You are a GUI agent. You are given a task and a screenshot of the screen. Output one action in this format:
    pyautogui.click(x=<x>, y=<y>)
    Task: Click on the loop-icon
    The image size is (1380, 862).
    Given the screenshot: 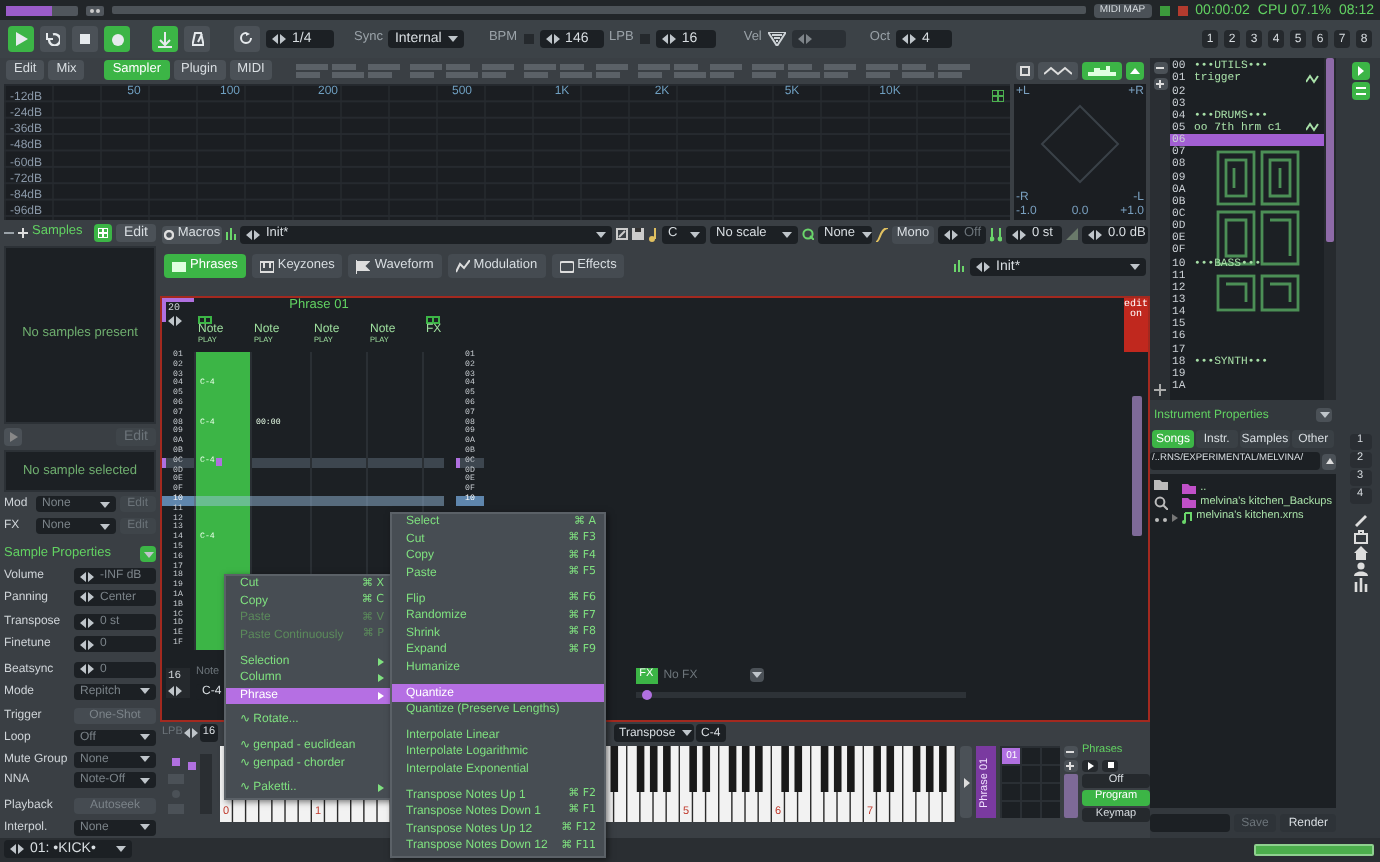 What is the action you would take?
    pyautogui.click(x=53, y=39)
    